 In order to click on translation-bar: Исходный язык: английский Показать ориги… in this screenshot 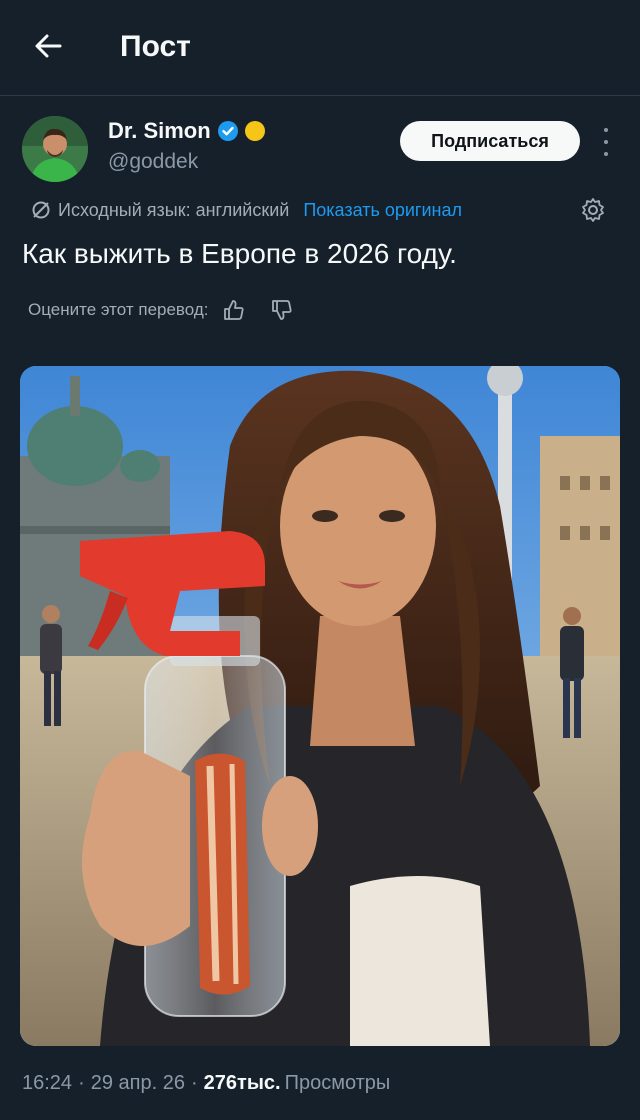, I will do `click(320, 210)`.